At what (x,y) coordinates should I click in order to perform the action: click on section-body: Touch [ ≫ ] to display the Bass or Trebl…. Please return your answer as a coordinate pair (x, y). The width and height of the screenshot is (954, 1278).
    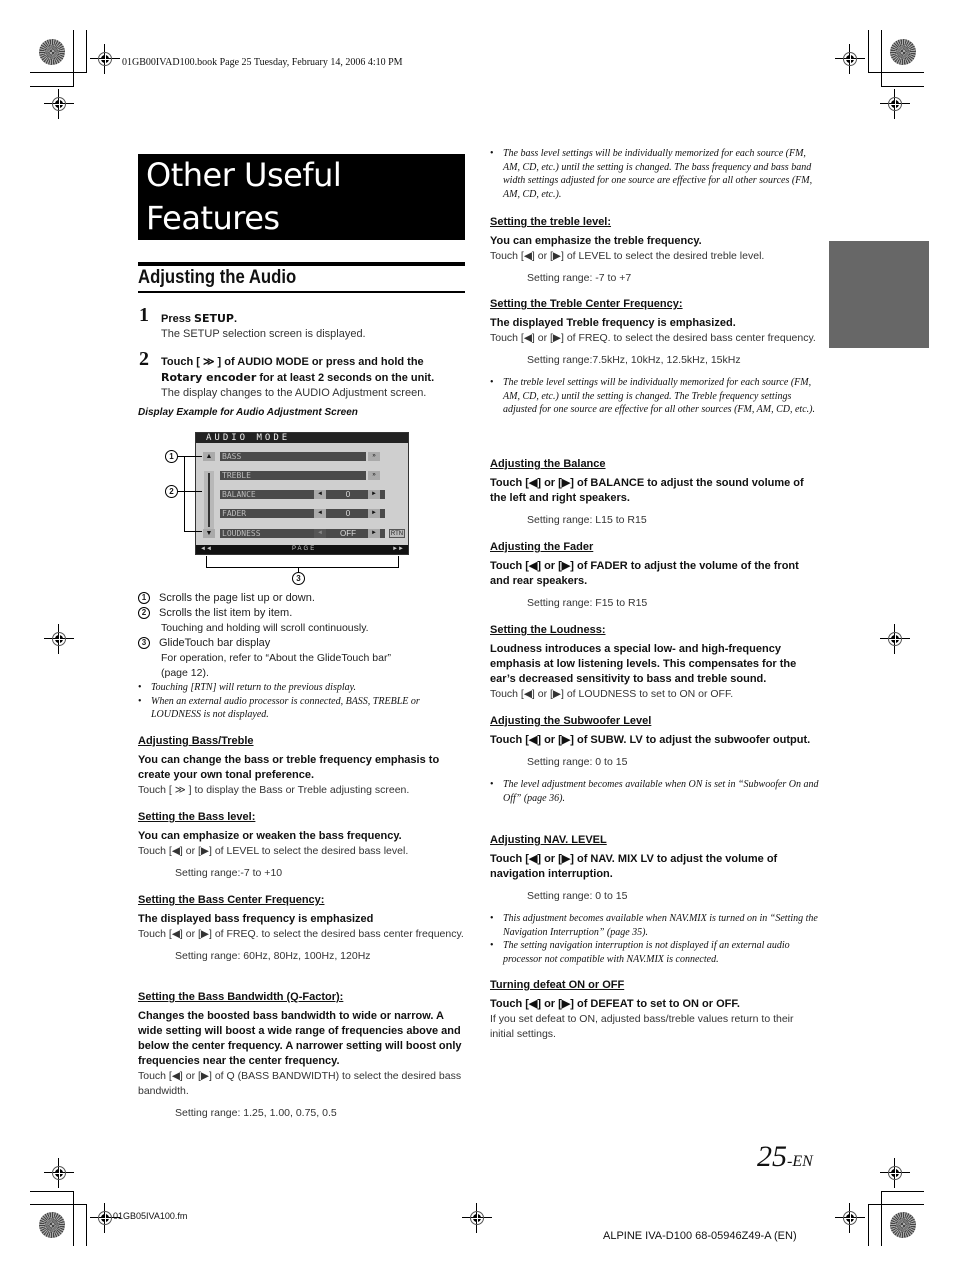
    Looking at the image, I should click on (274, 790).